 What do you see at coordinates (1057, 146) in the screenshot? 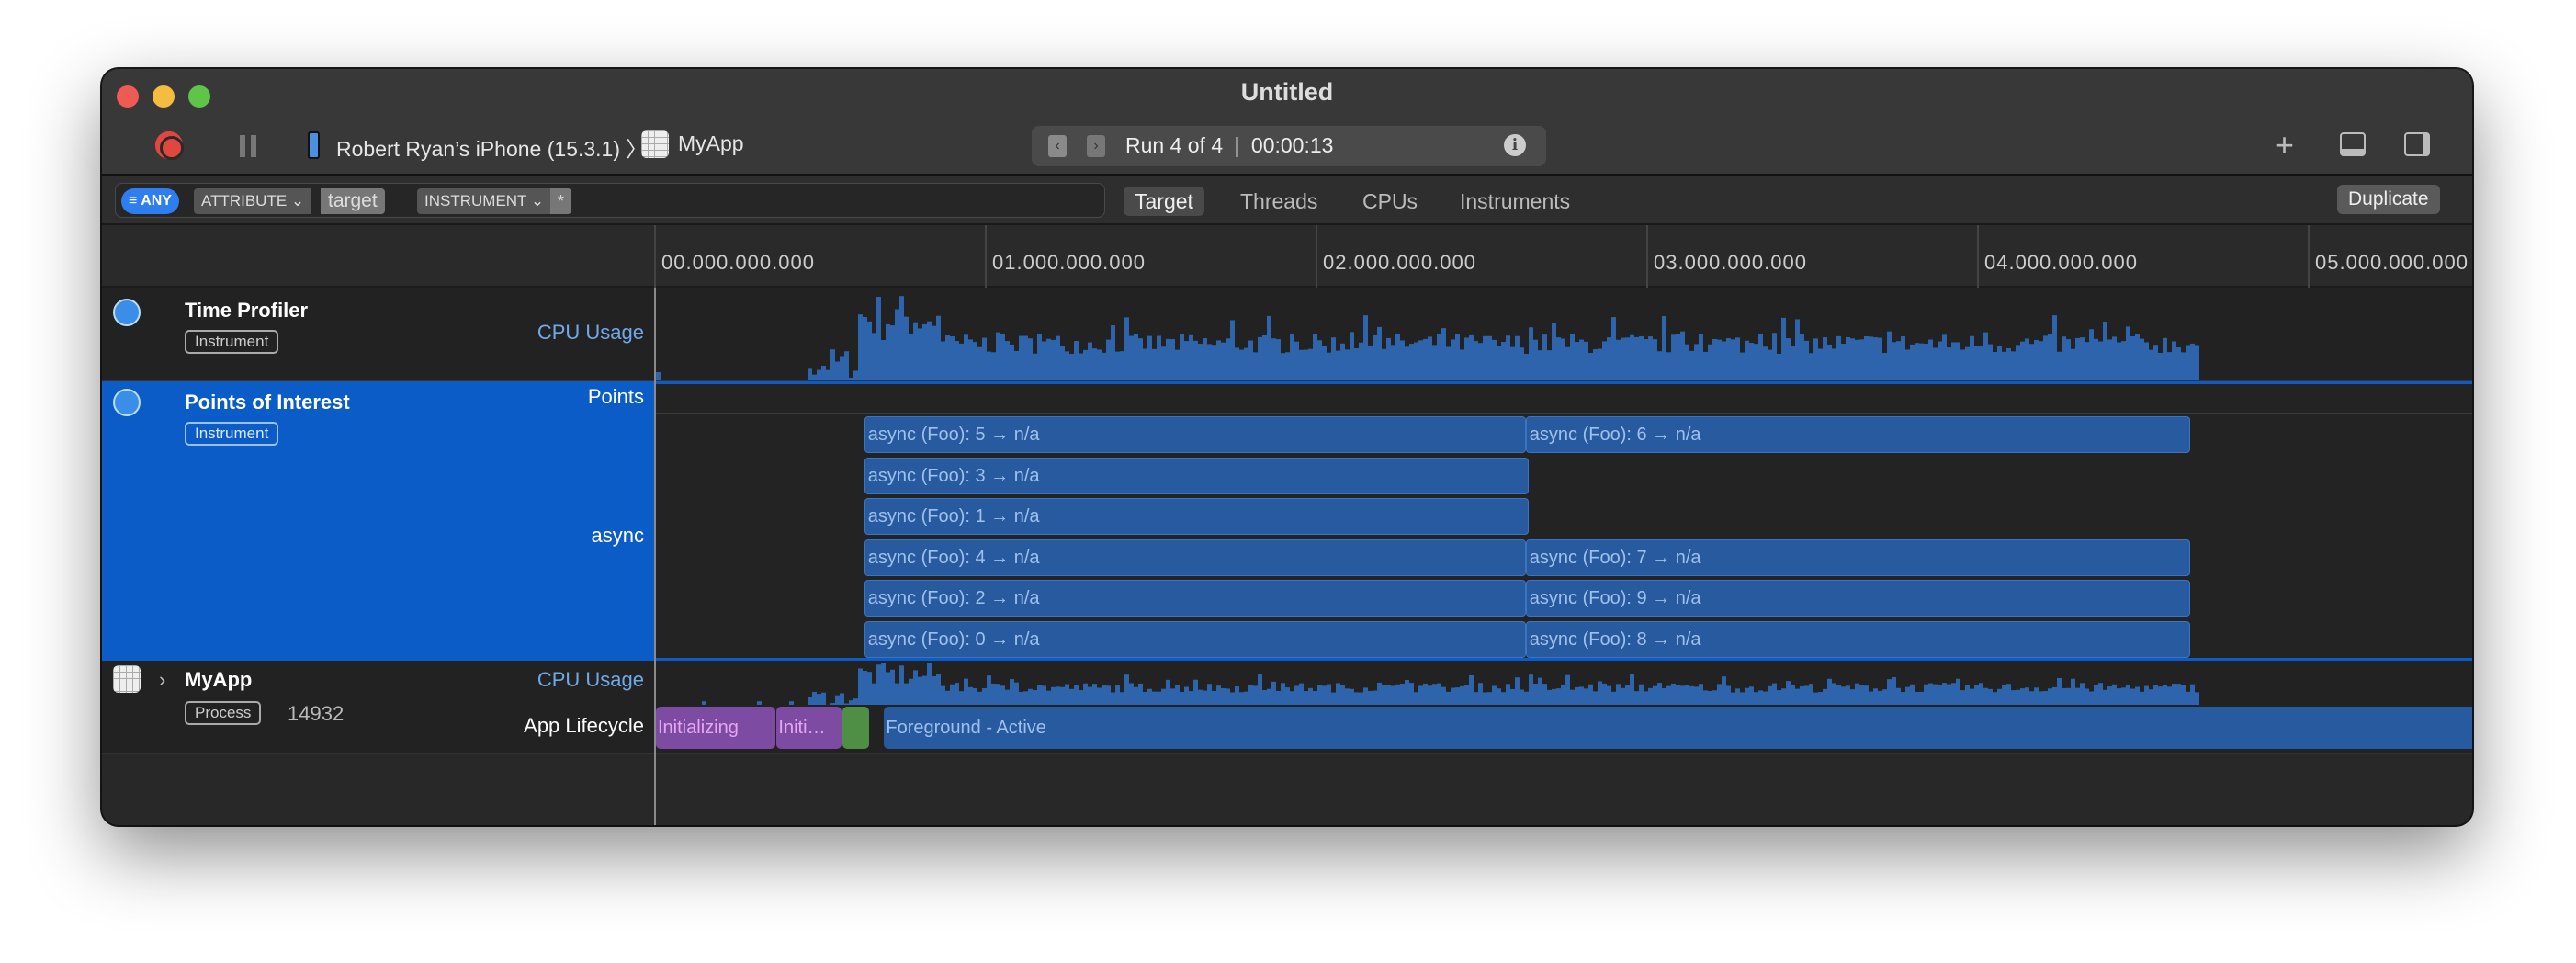
I see `previous-run-button: ‹` at bounding box center [1057, 146].